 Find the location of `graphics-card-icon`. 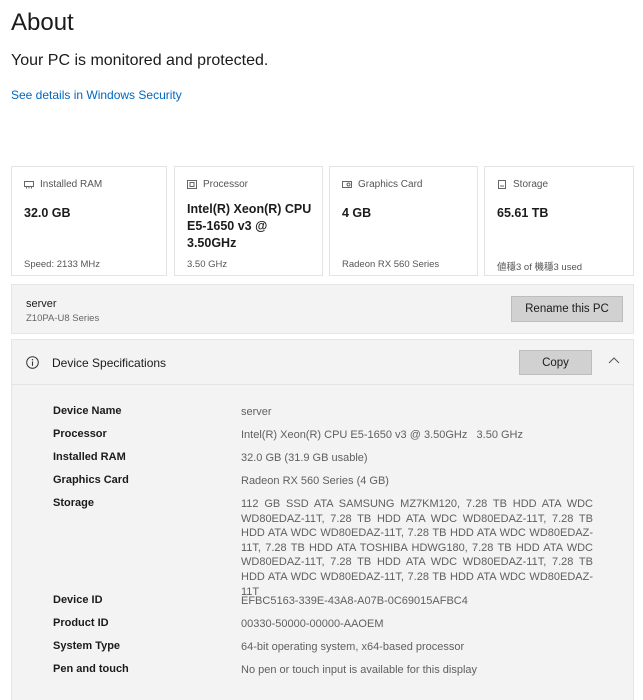

graphics-card-icon is located at coordinates (347, 184).